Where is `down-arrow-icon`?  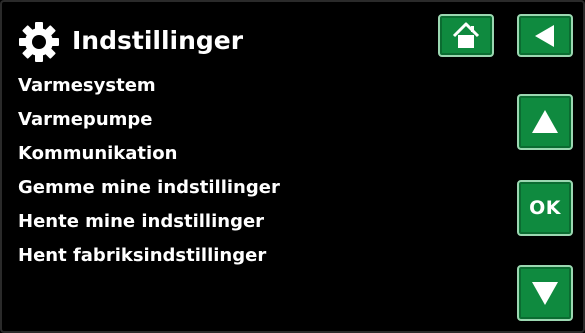
down-arrow-icon is located at coordinates (545, 293).